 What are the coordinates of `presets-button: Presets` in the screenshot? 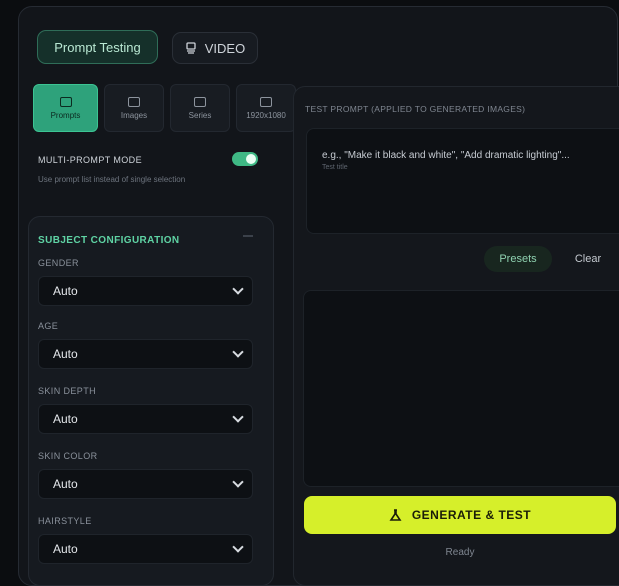 It's located at (518, 259).